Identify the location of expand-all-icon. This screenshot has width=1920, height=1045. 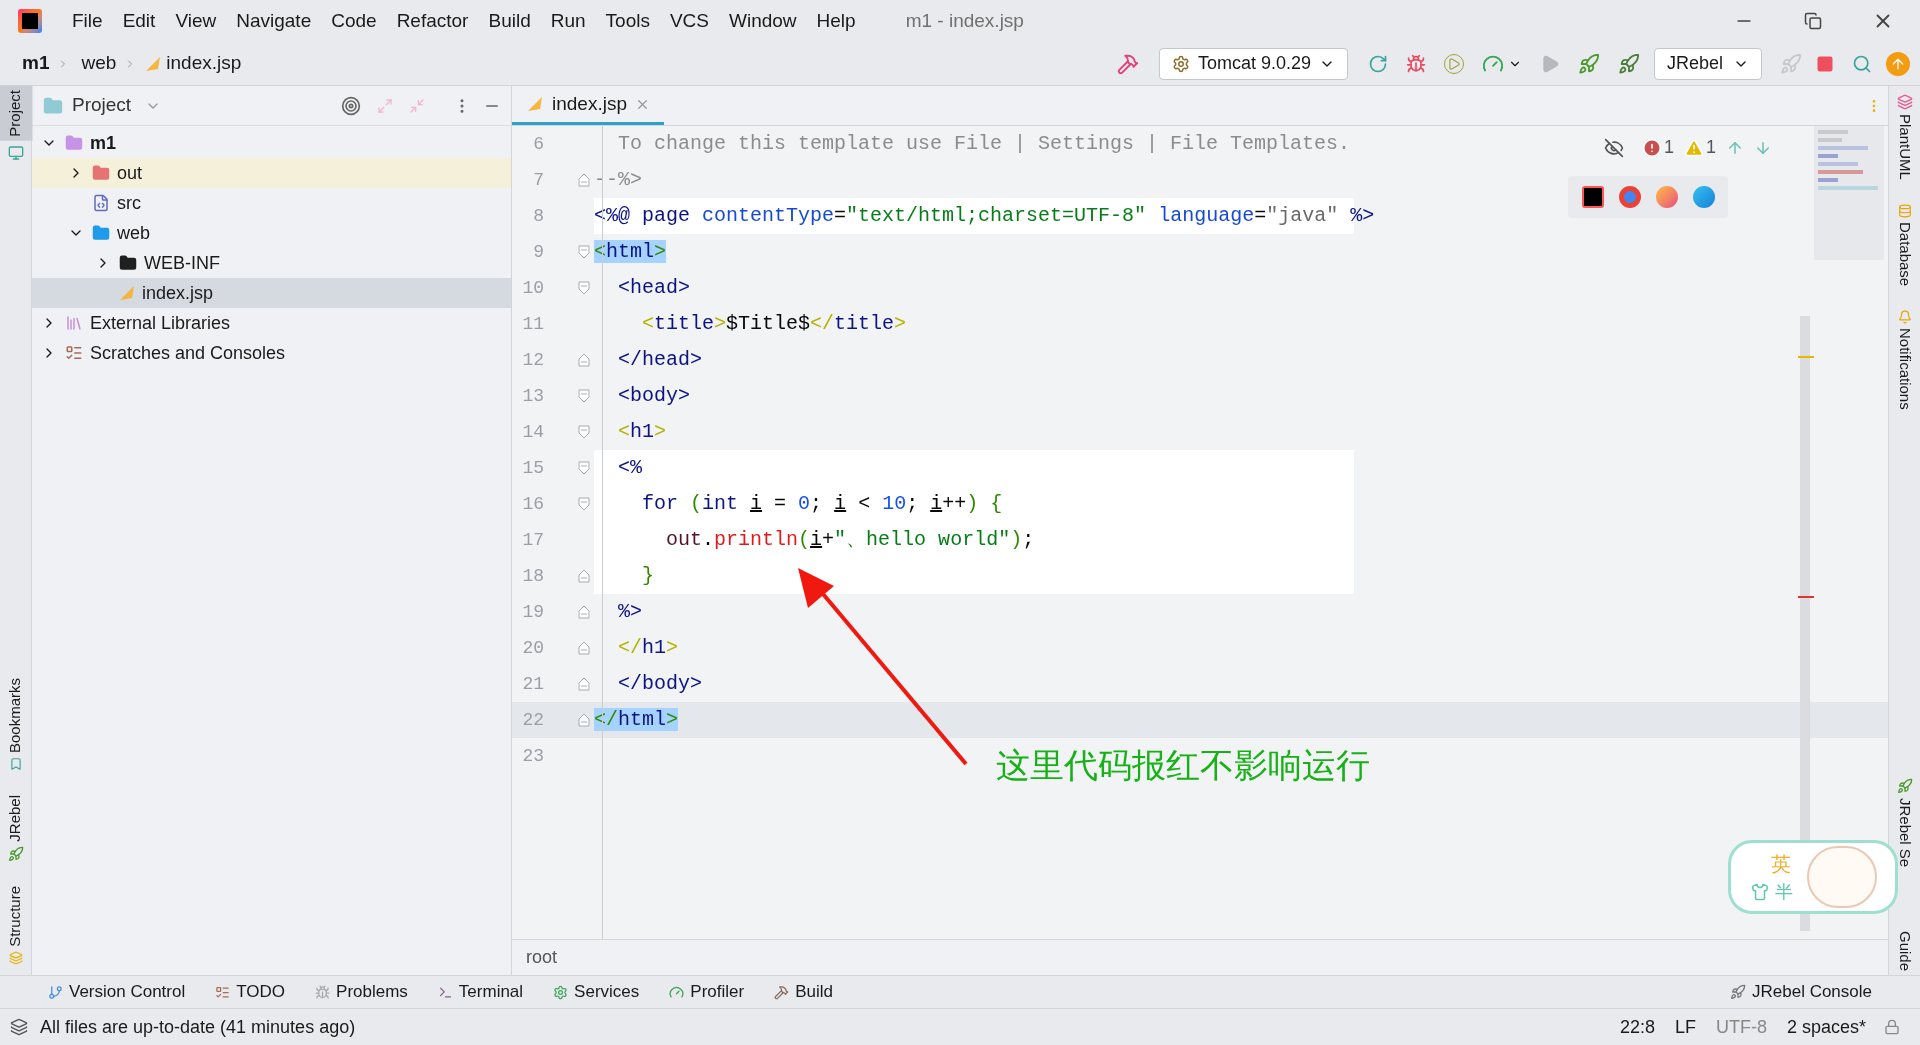
(385, 105).